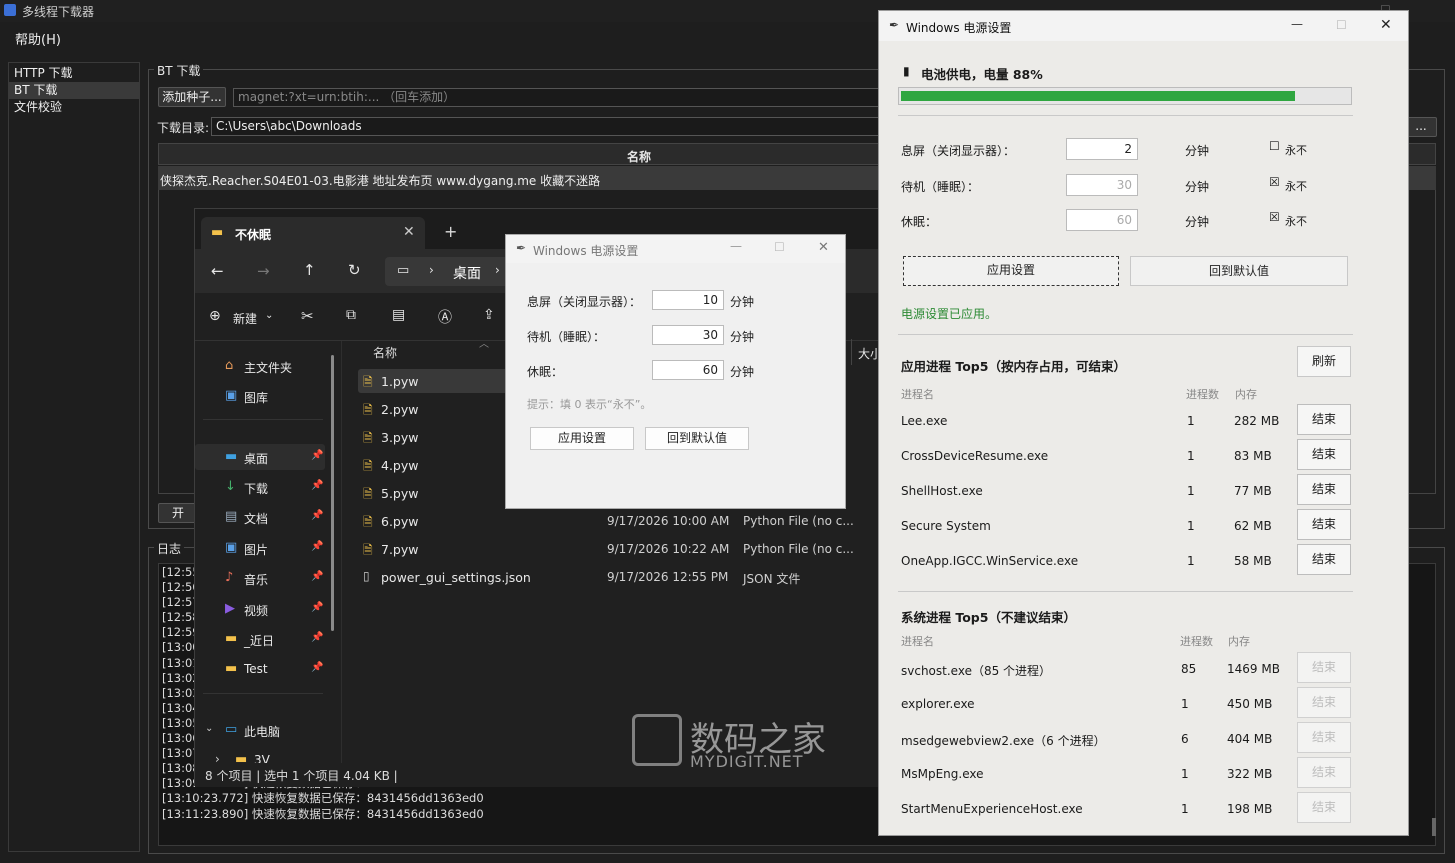 The height and width of the screenshot is (863, 1455). I want to click on nav-http: HTTP 下载, so click(74, 73).